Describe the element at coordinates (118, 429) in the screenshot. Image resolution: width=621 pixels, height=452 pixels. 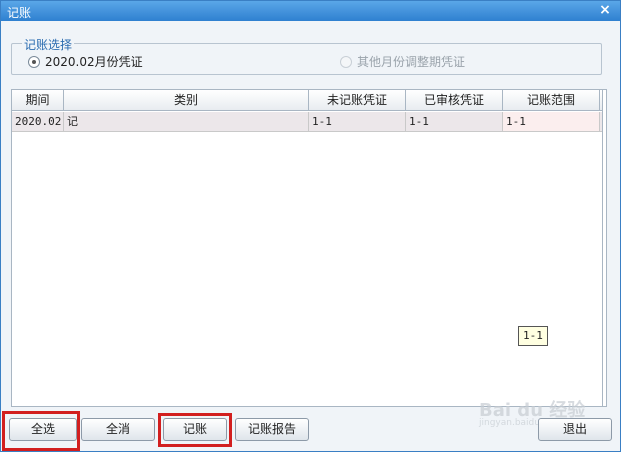
I see `clear-all-button: 全消` at that location.